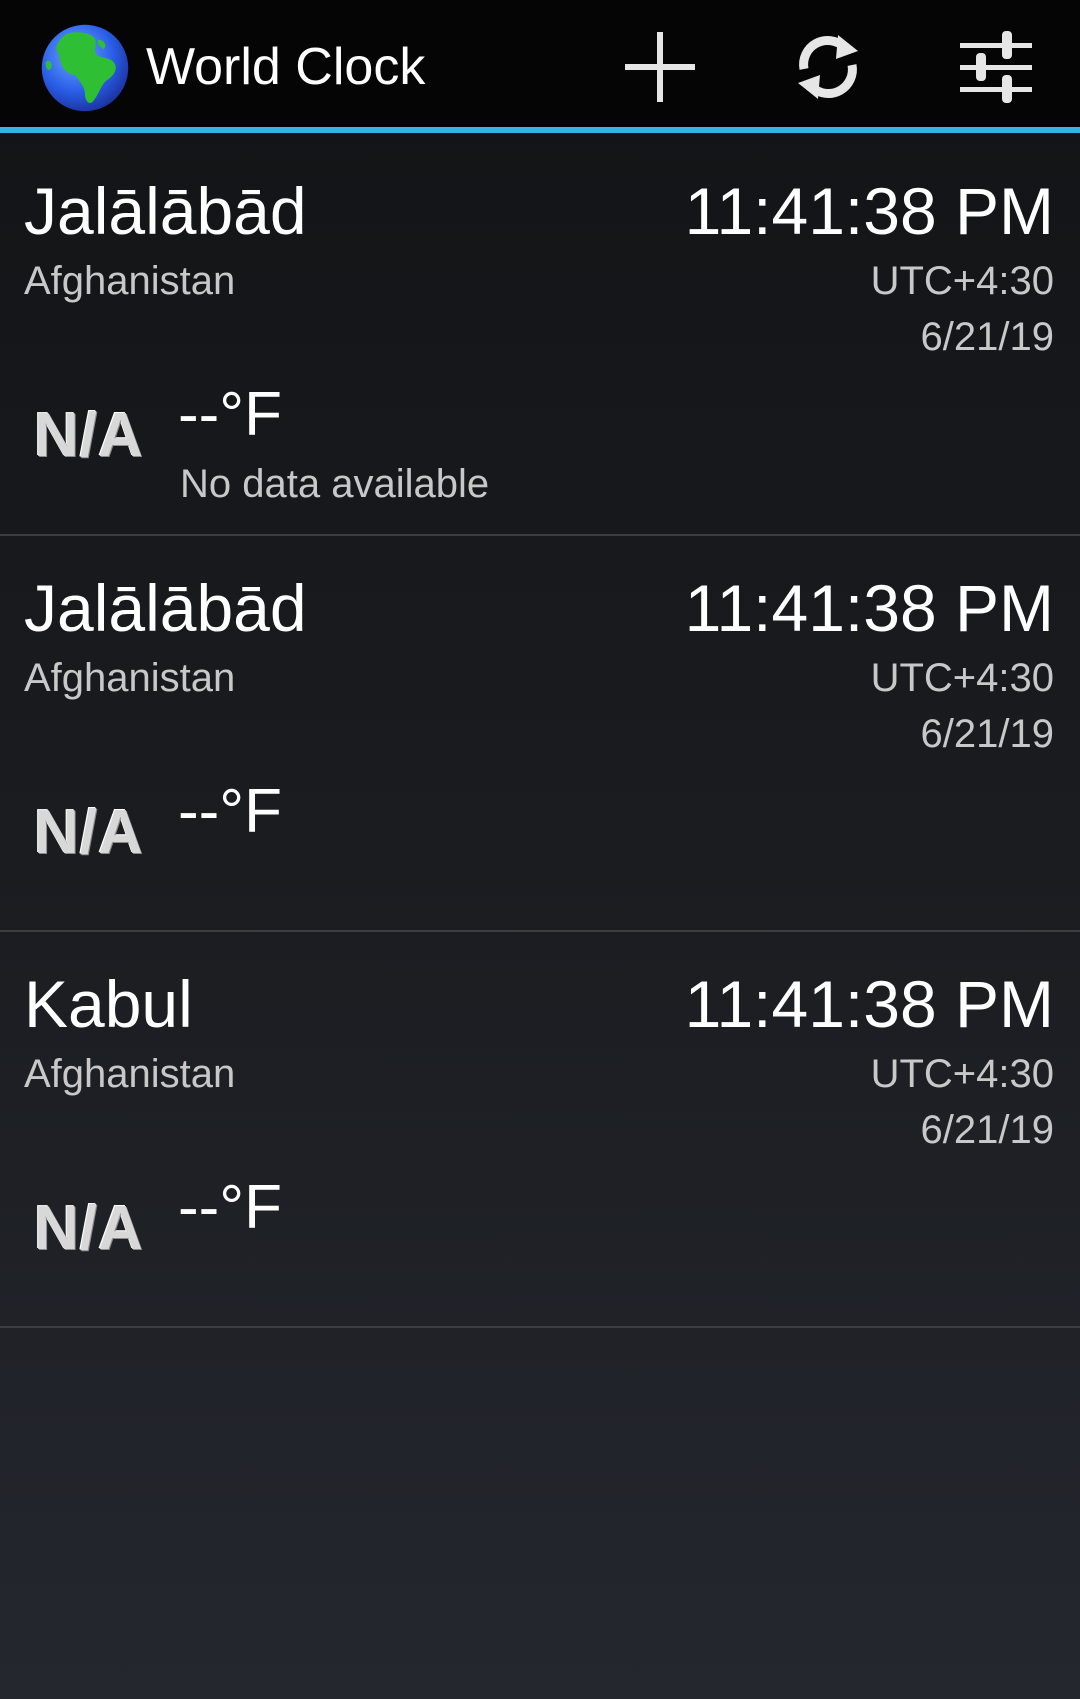 The image size is (1080, 1699). I want to click on app-title: World Clock, so click(286, 67).